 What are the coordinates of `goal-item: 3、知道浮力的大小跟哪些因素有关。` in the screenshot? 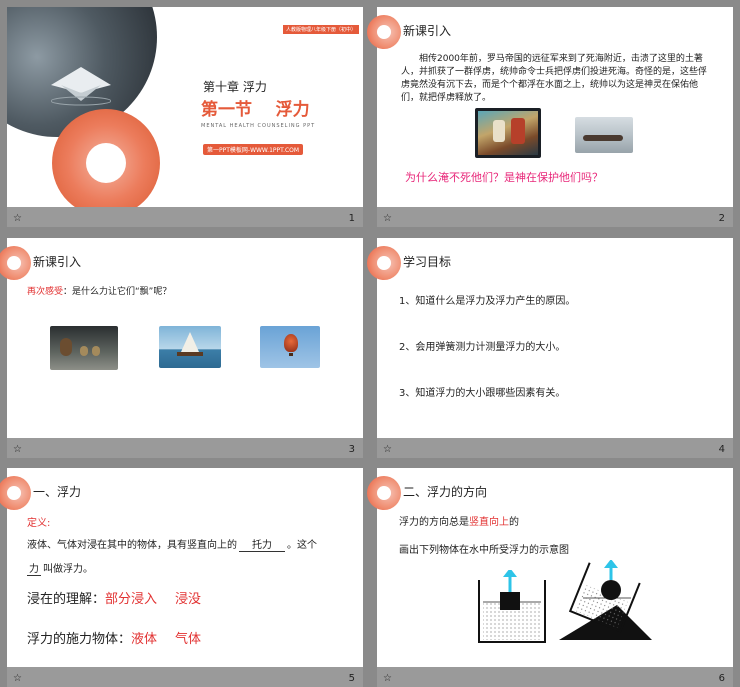 It's located at (482, 393).